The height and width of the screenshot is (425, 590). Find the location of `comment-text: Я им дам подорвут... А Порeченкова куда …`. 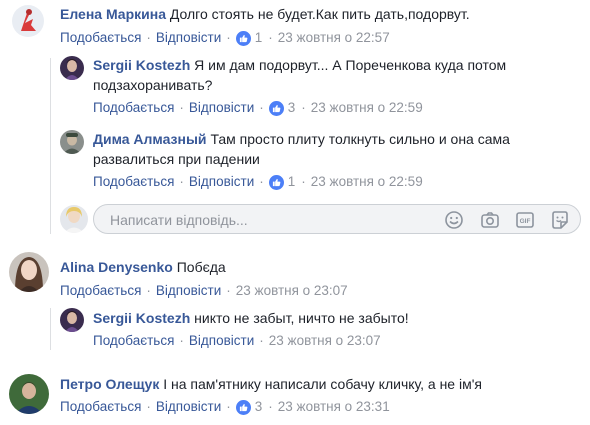

comment-text: Я им дам подорвут... А Порeченкова куда … is located at coordinates (350, 65).